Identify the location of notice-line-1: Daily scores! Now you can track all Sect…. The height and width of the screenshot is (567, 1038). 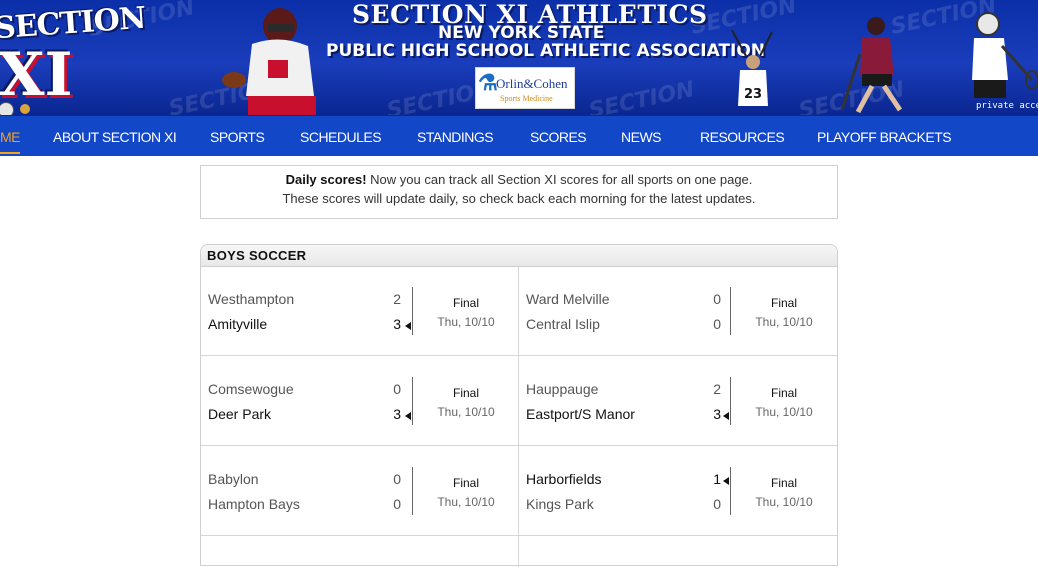
(519, 179).